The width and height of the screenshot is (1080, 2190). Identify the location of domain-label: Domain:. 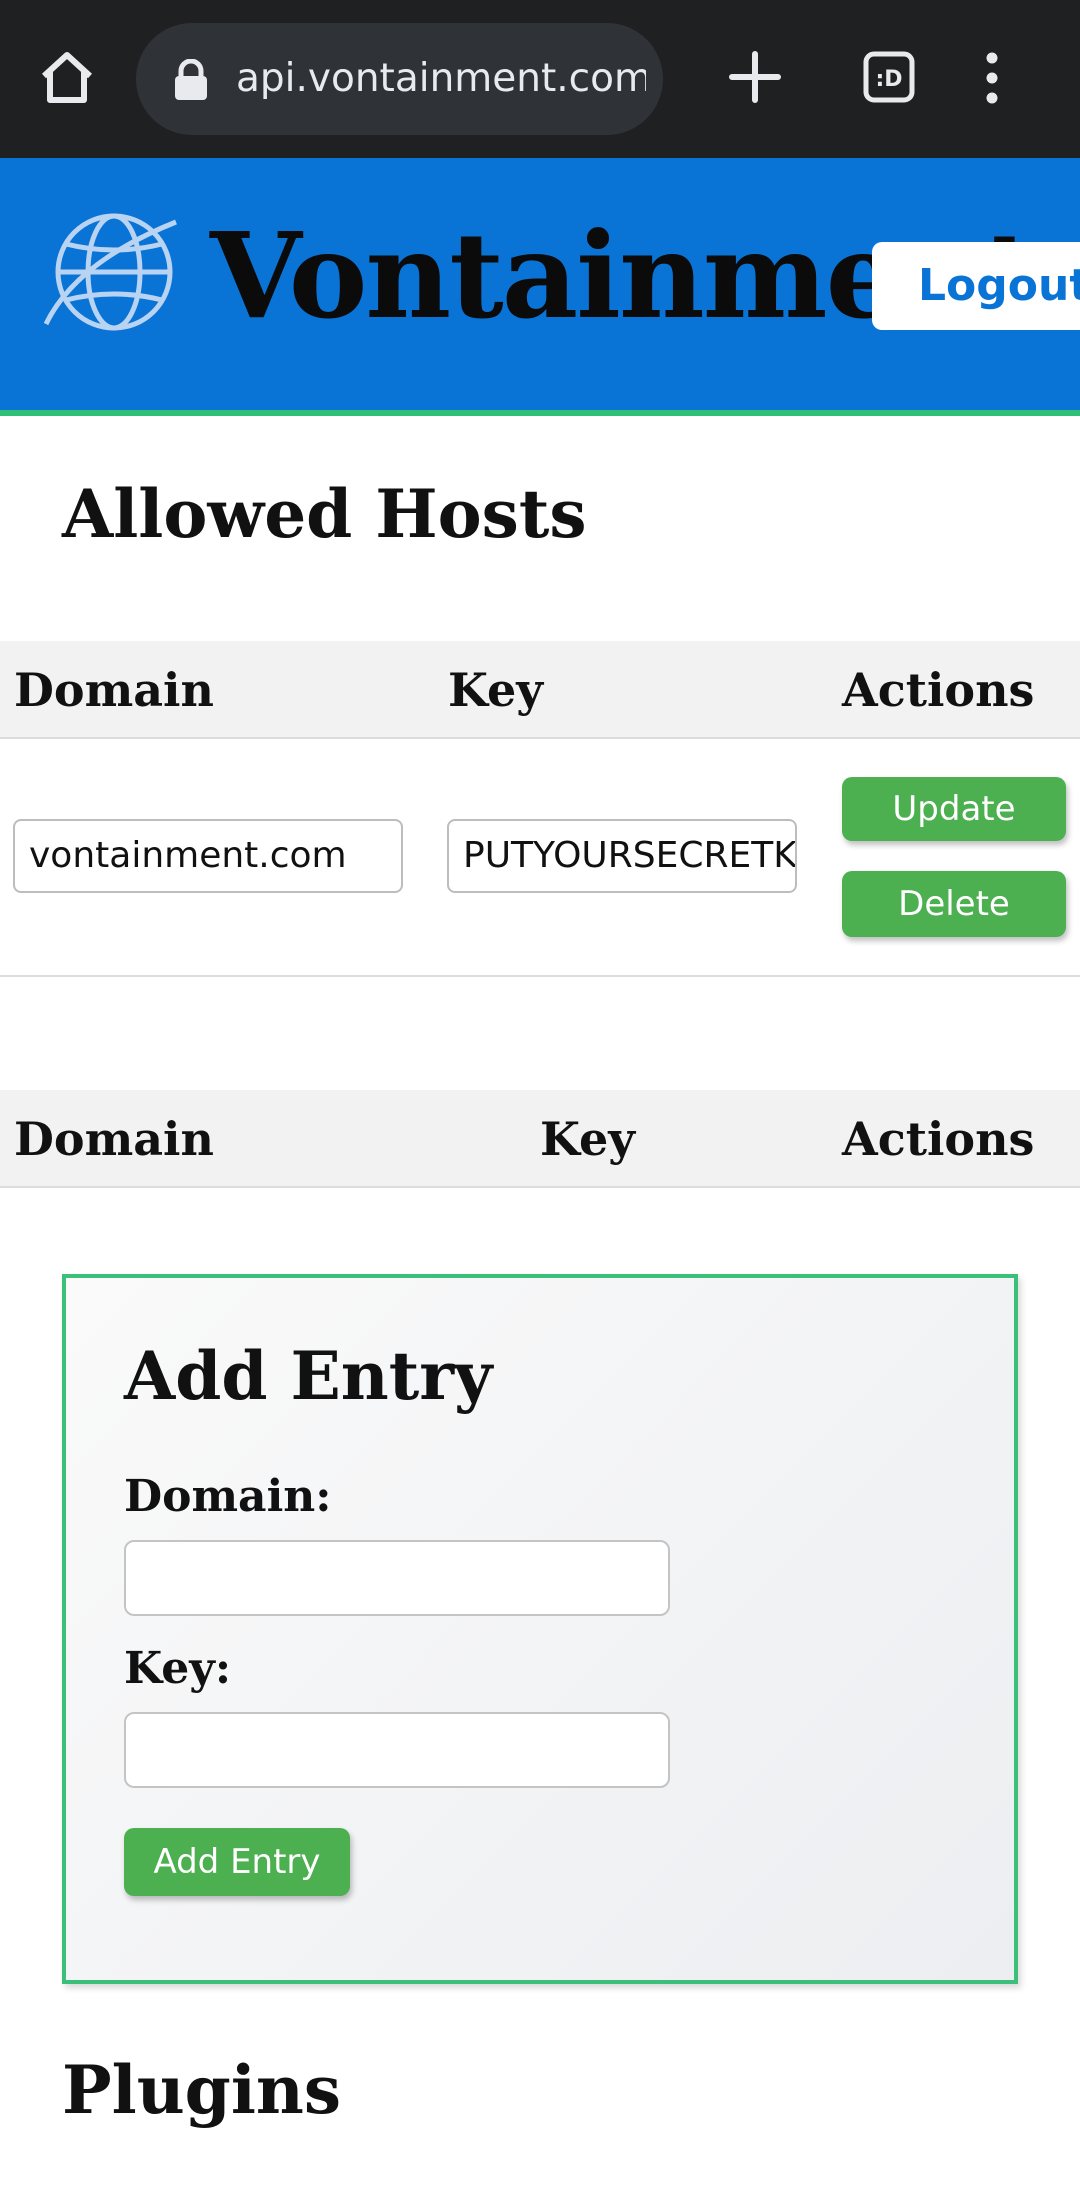
(228, 1496).